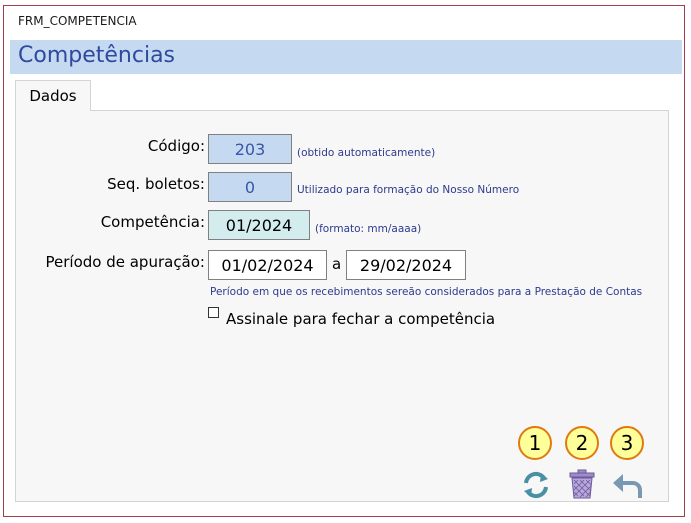 This screenshot has width=691, height=523. I want to click on periodo-separator: a, so click(337, 264).